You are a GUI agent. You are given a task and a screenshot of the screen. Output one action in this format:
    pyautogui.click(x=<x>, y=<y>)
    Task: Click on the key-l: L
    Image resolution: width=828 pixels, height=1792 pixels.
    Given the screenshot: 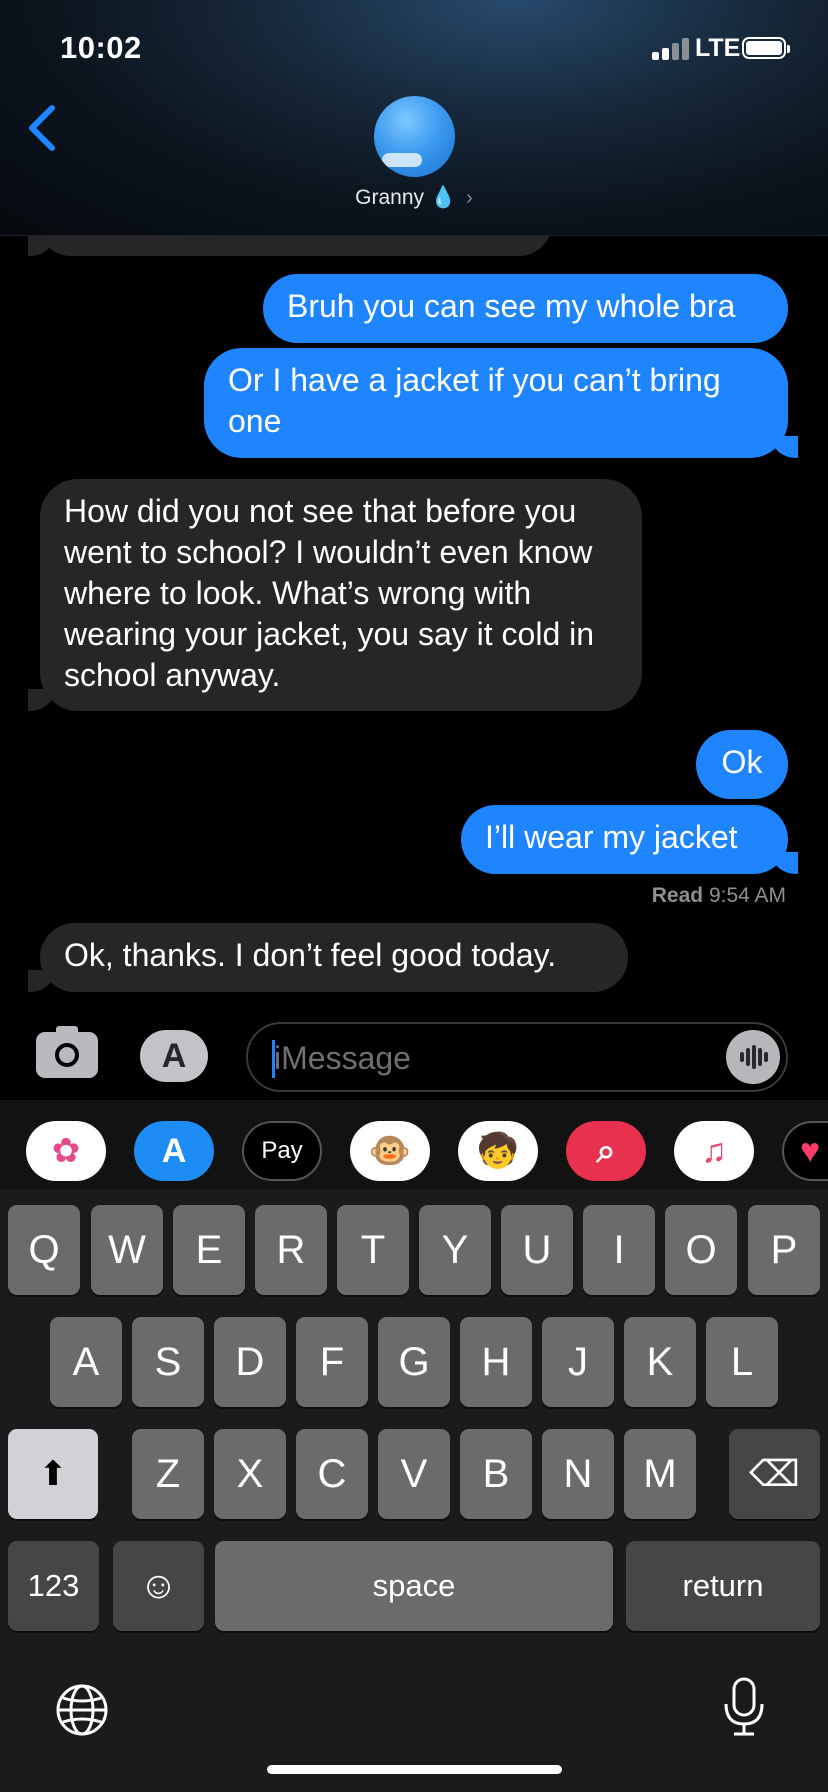 What is the action you would take?
    pyautogui.click(x=742, y=1362)
    